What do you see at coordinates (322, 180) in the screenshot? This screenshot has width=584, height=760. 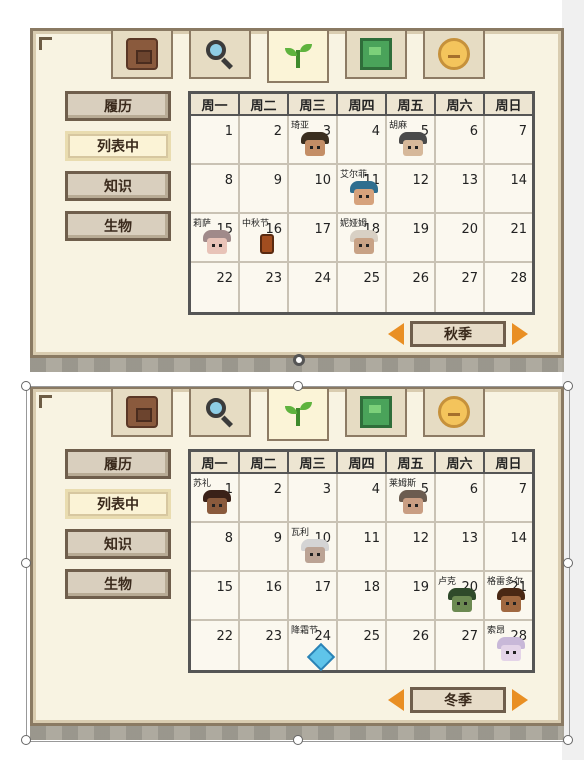 I see `day-number: 10` at bounding box center [322, 180].